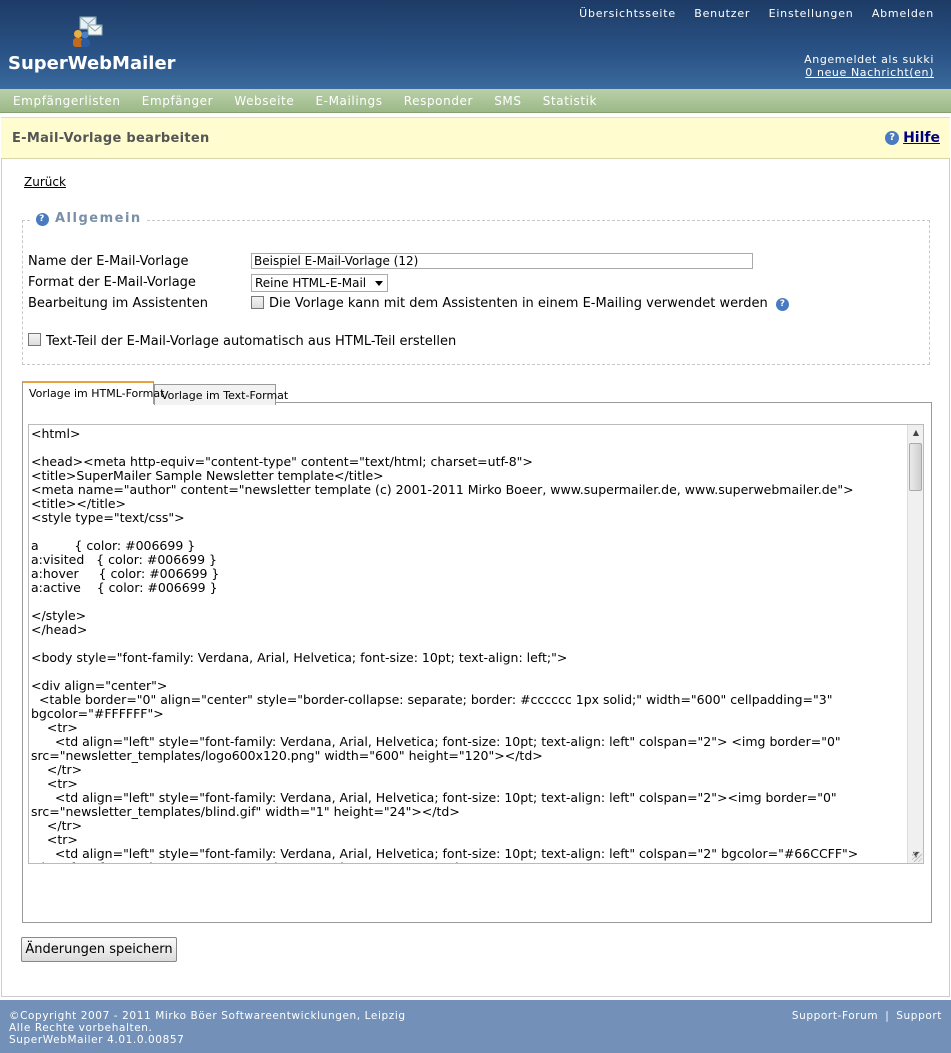 The height and width of the screenshot is (1053, 951). I want to click on template-format-select: Reine HTML-E-Mail, so click(319, 283).